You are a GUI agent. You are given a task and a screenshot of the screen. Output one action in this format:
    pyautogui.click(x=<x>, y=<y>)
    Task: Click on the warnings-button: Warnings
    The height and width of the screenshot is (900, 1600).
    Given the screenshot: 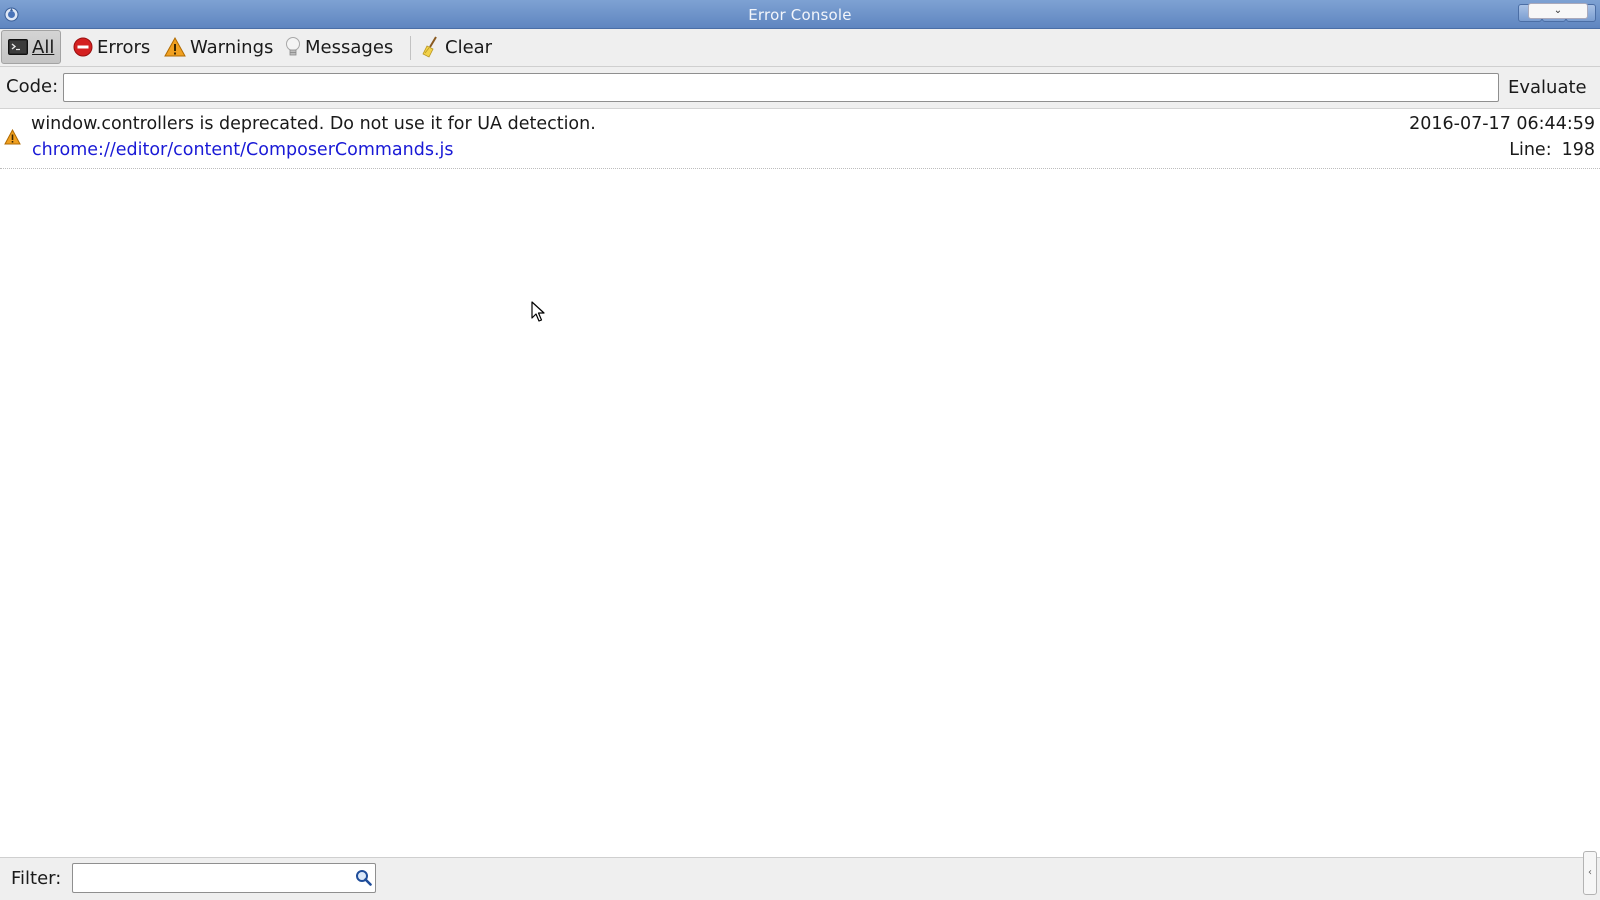 What is the action you would take?
    pyautogui.click(x=218, y=47)
    